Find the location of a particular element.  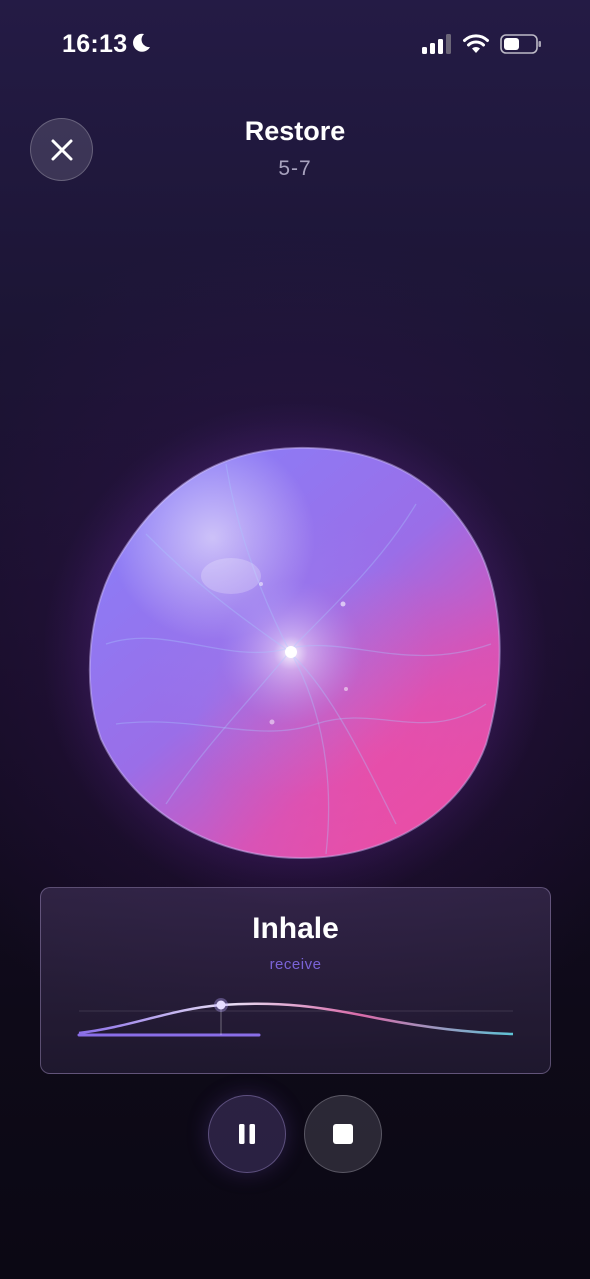

cellular-signal-icon is located at coordinates (436, 44).